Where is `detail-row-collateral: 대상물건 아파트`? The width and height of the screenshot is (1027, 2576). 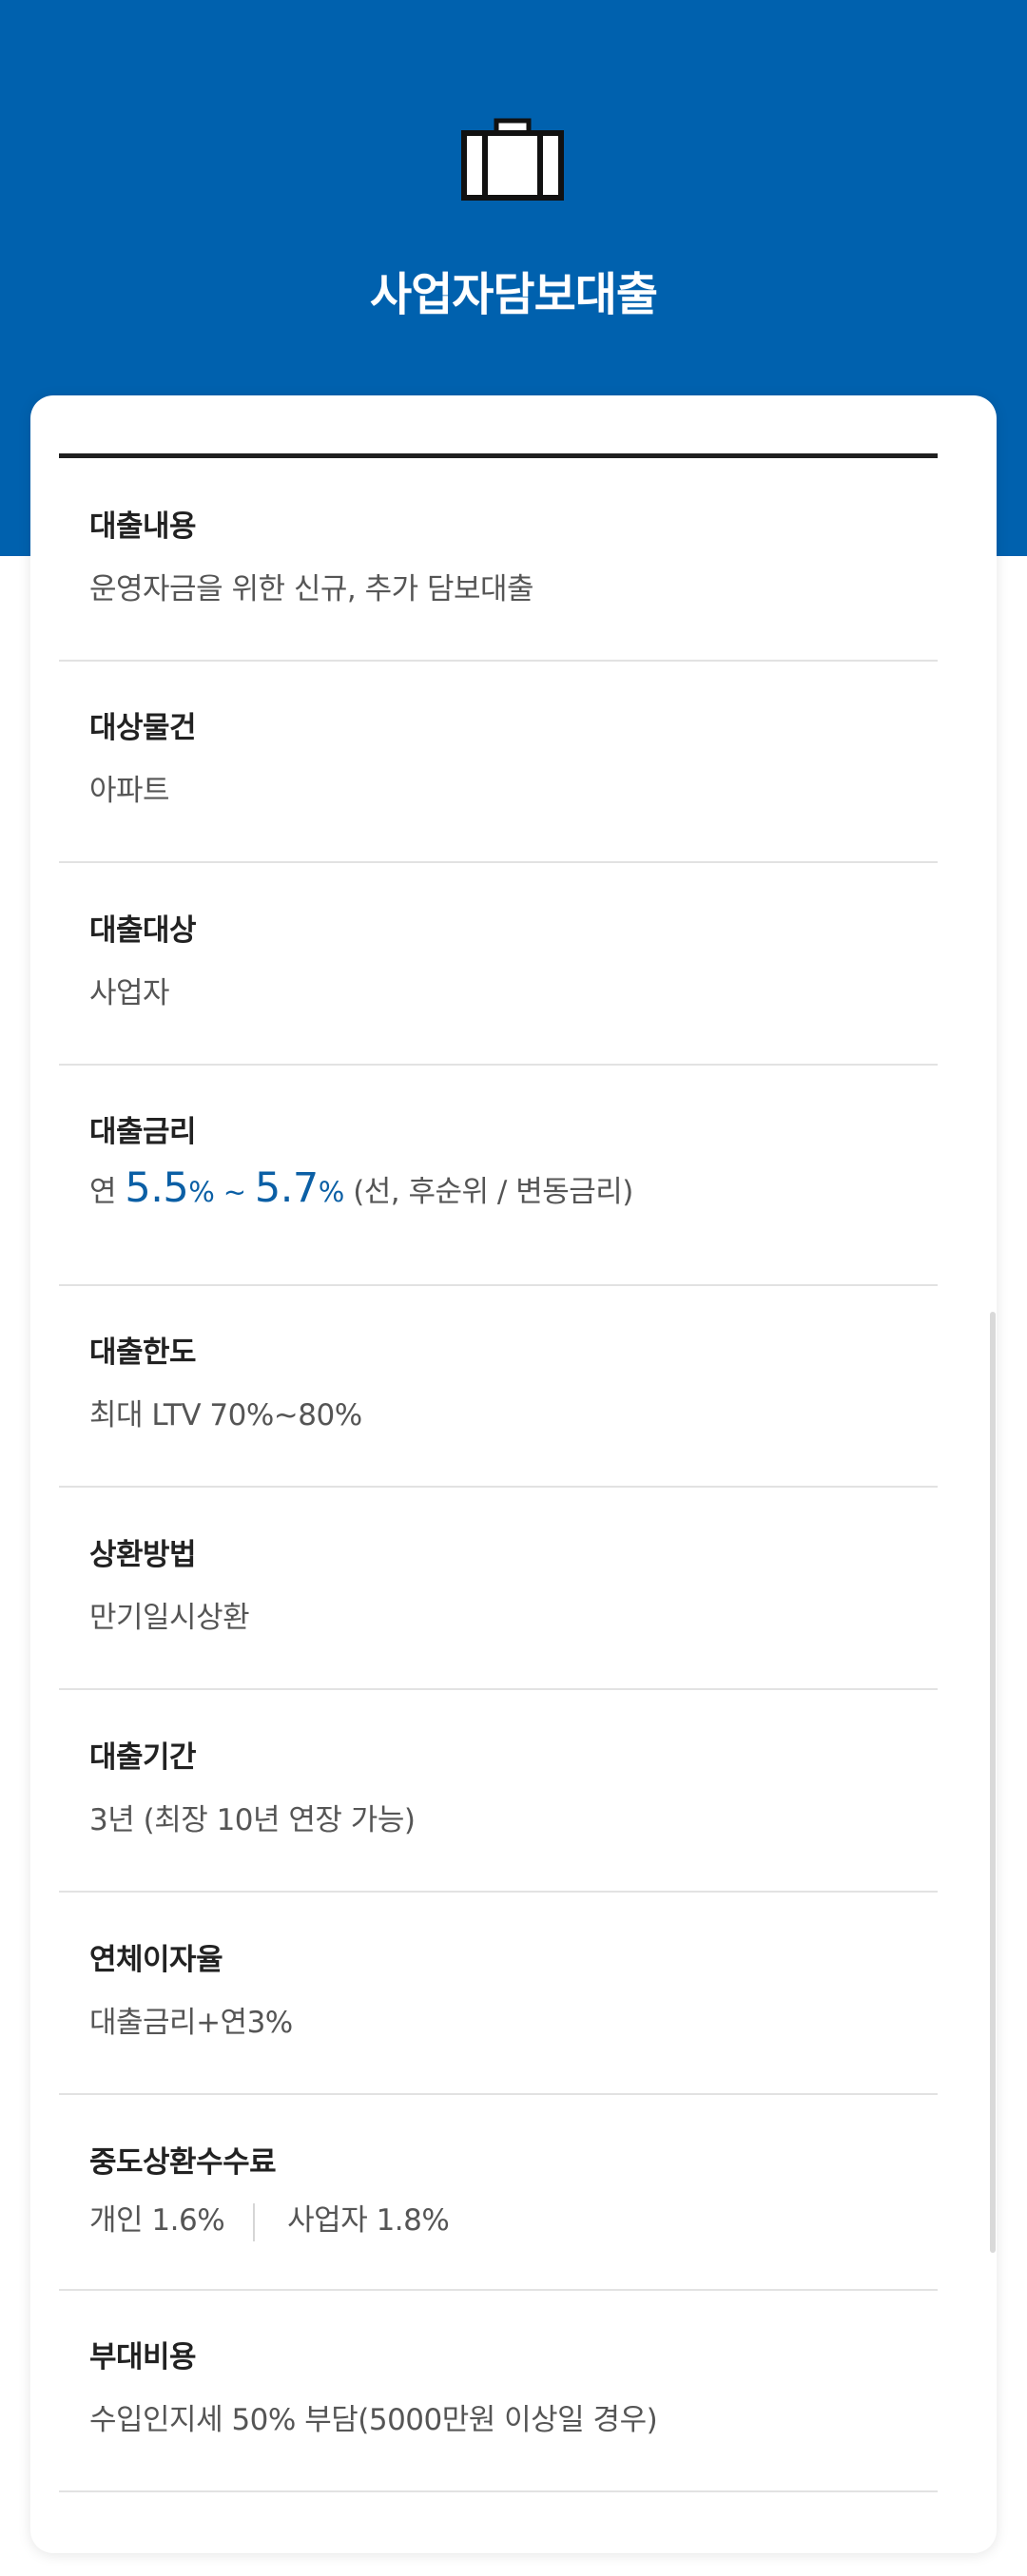
detail-row-collateral: 대상물건 아파트 is located at coordinates (499, 763).